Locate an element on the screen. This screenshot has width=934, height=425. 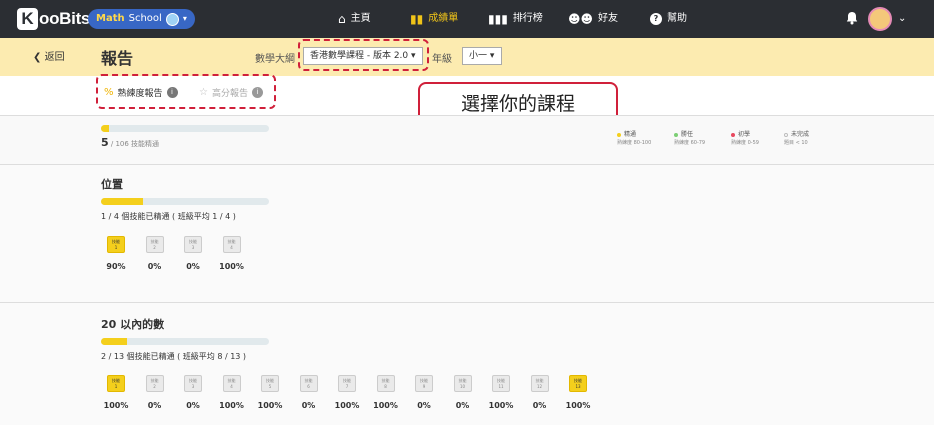
legend-label: 精通 is located at coordinates (630, 134).